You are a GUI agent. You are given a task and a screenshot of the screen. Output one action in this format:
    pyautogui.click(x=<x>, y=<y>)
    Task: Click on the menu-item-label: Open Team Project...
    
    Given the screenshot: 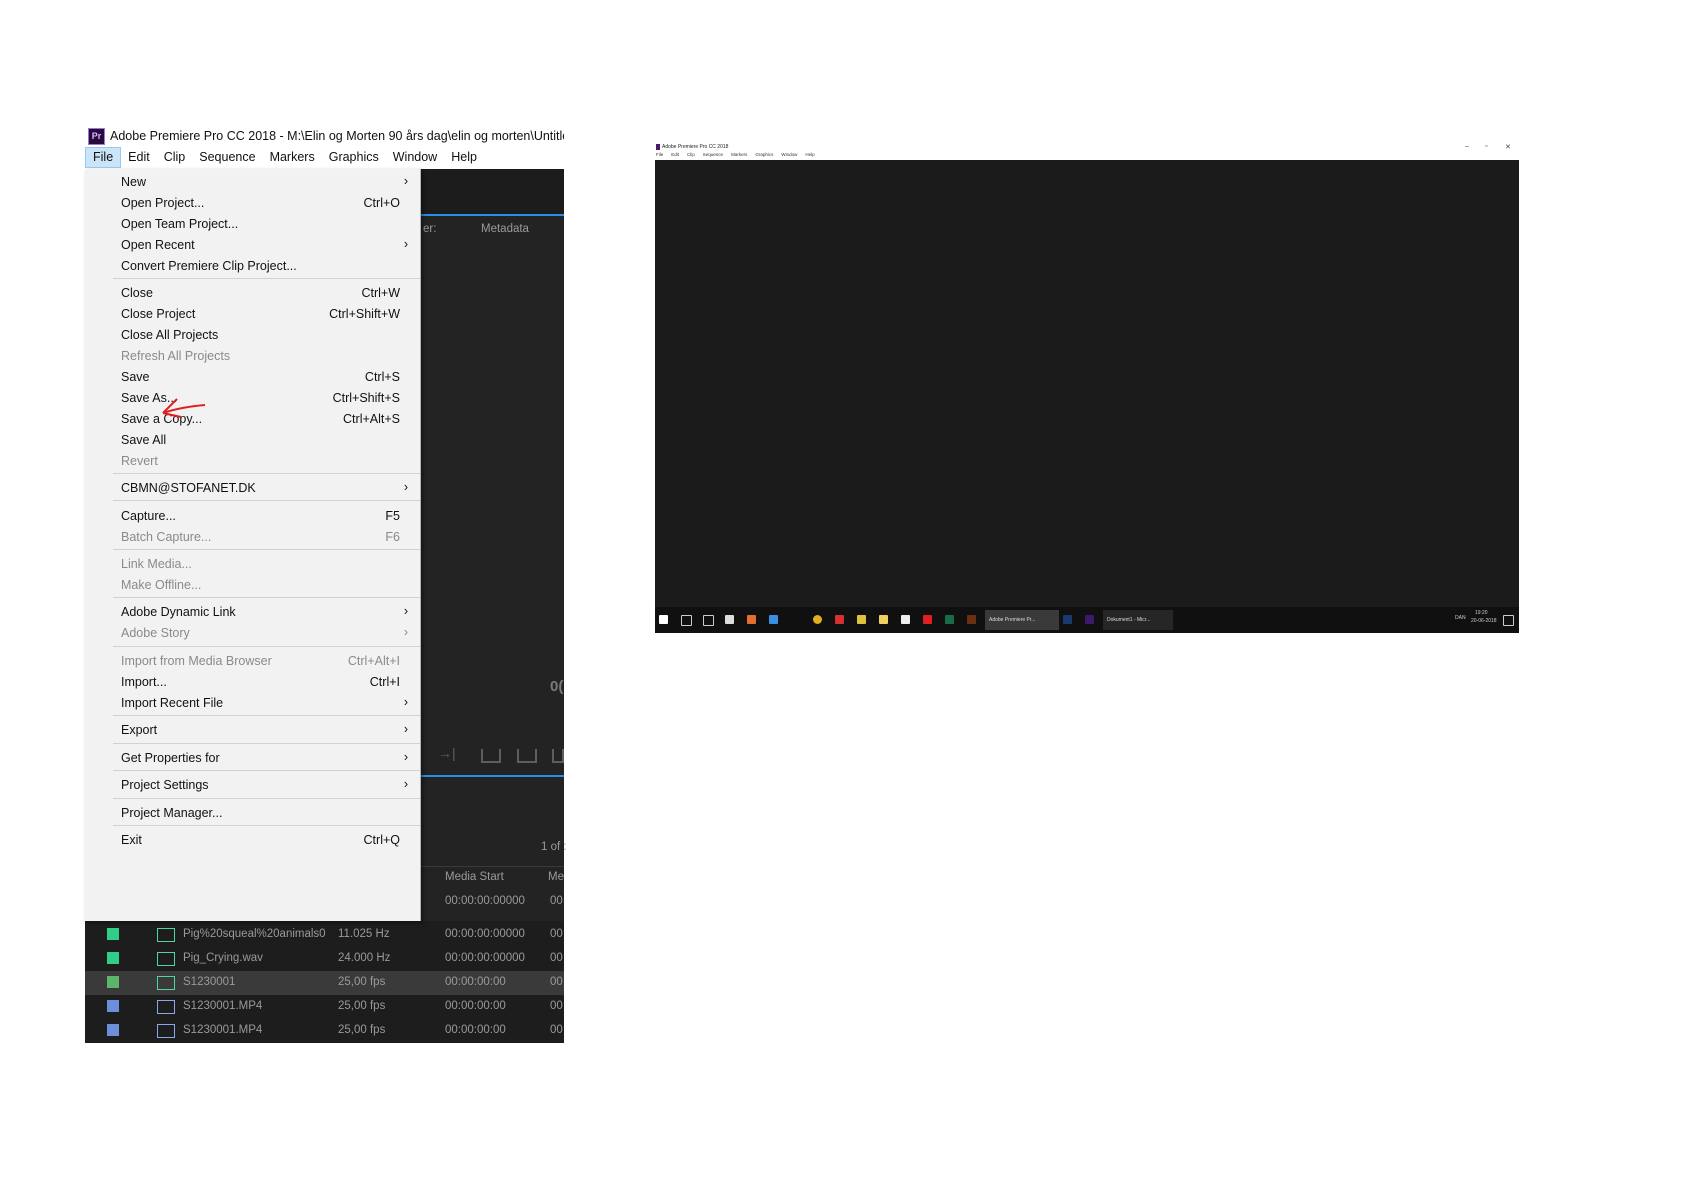 What is the action you would take?
    pyautogui.click(x=180, y=224)
    